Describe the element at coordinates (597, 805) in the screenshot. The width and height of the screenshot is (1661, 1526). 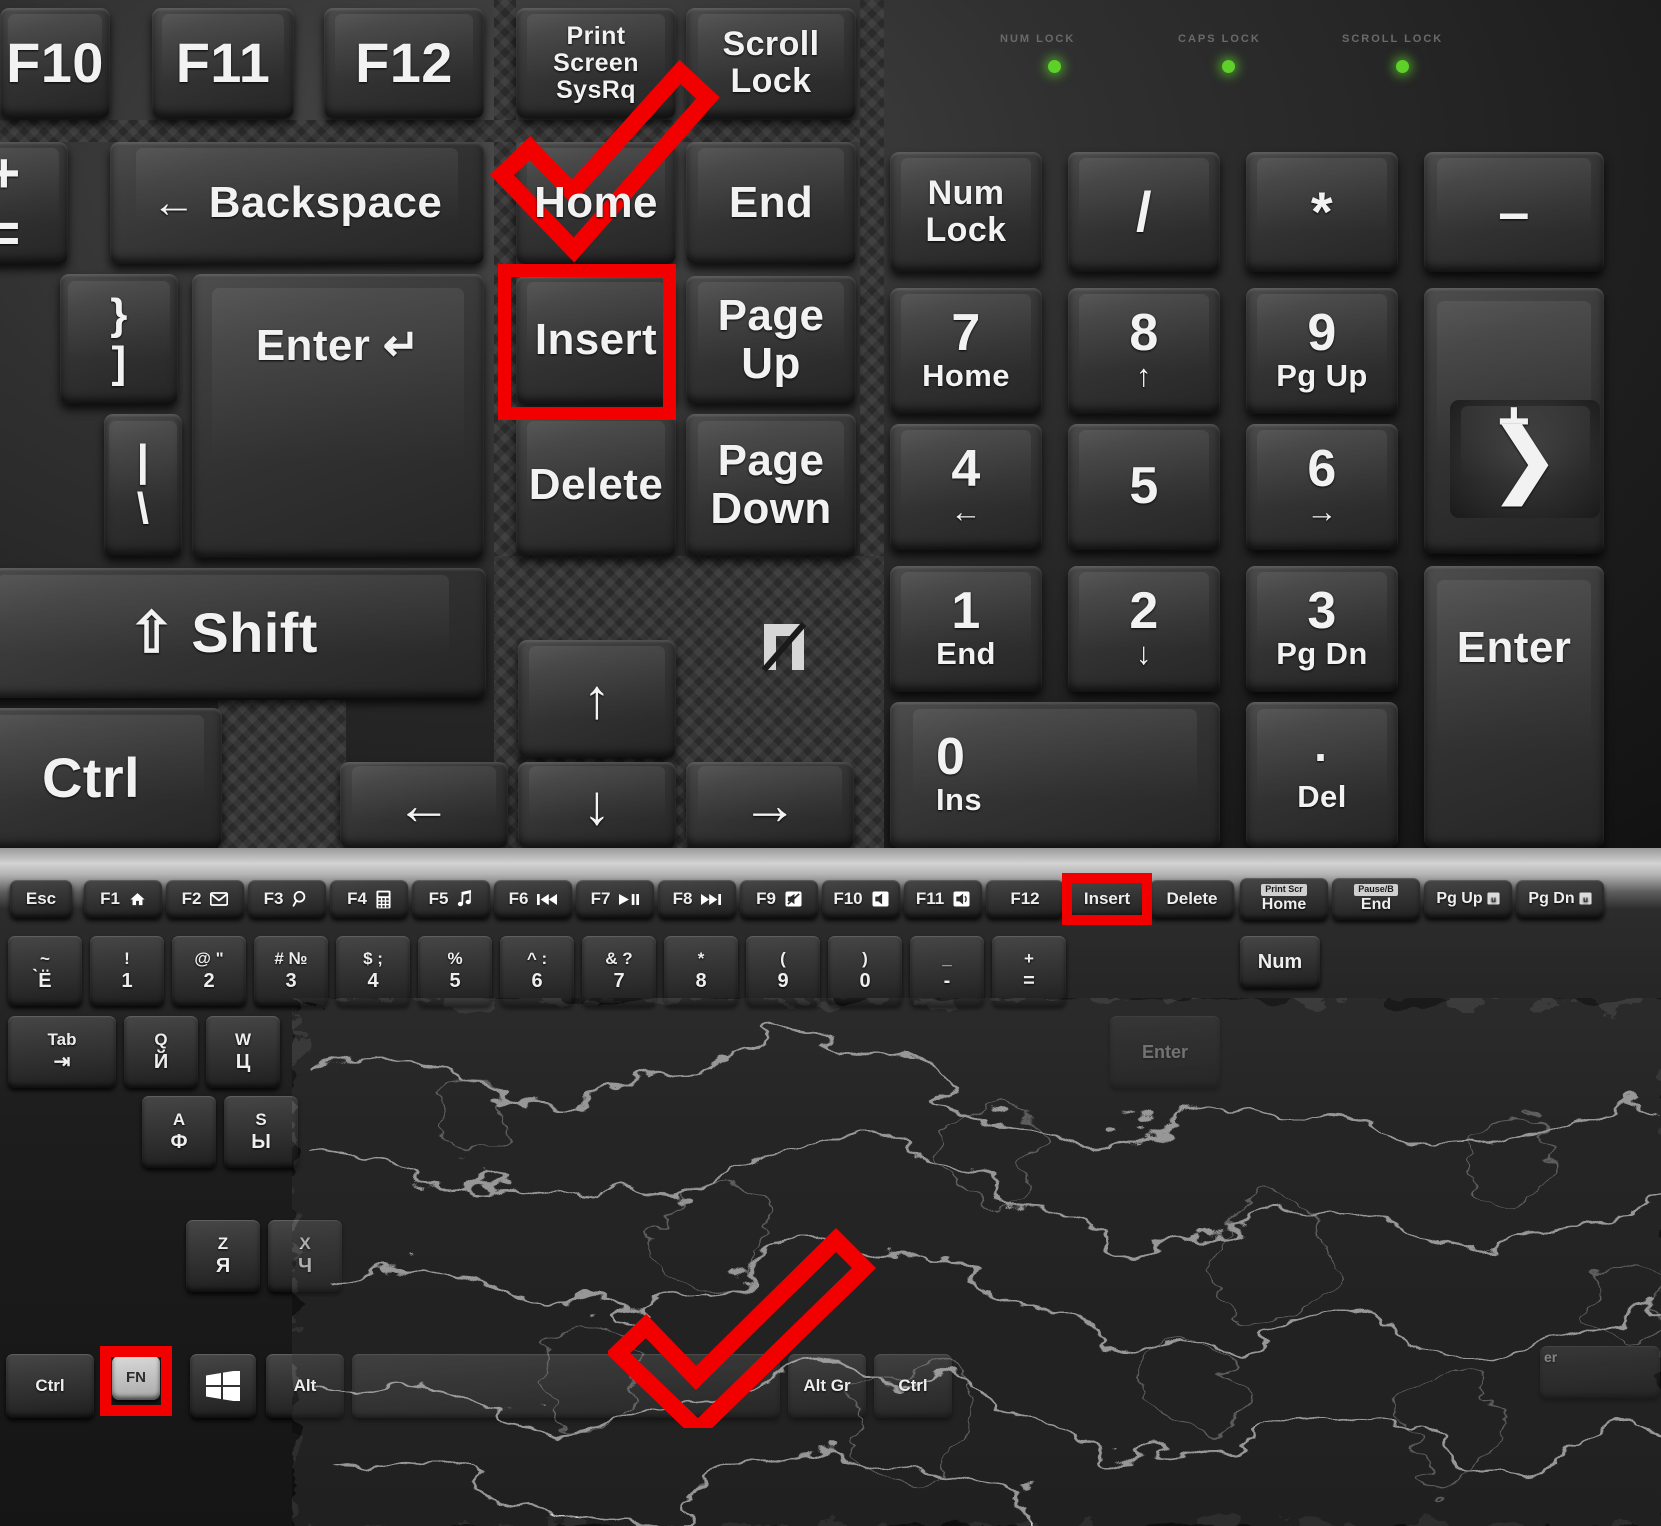
I see `key-arrow-down: ↓` at that location.